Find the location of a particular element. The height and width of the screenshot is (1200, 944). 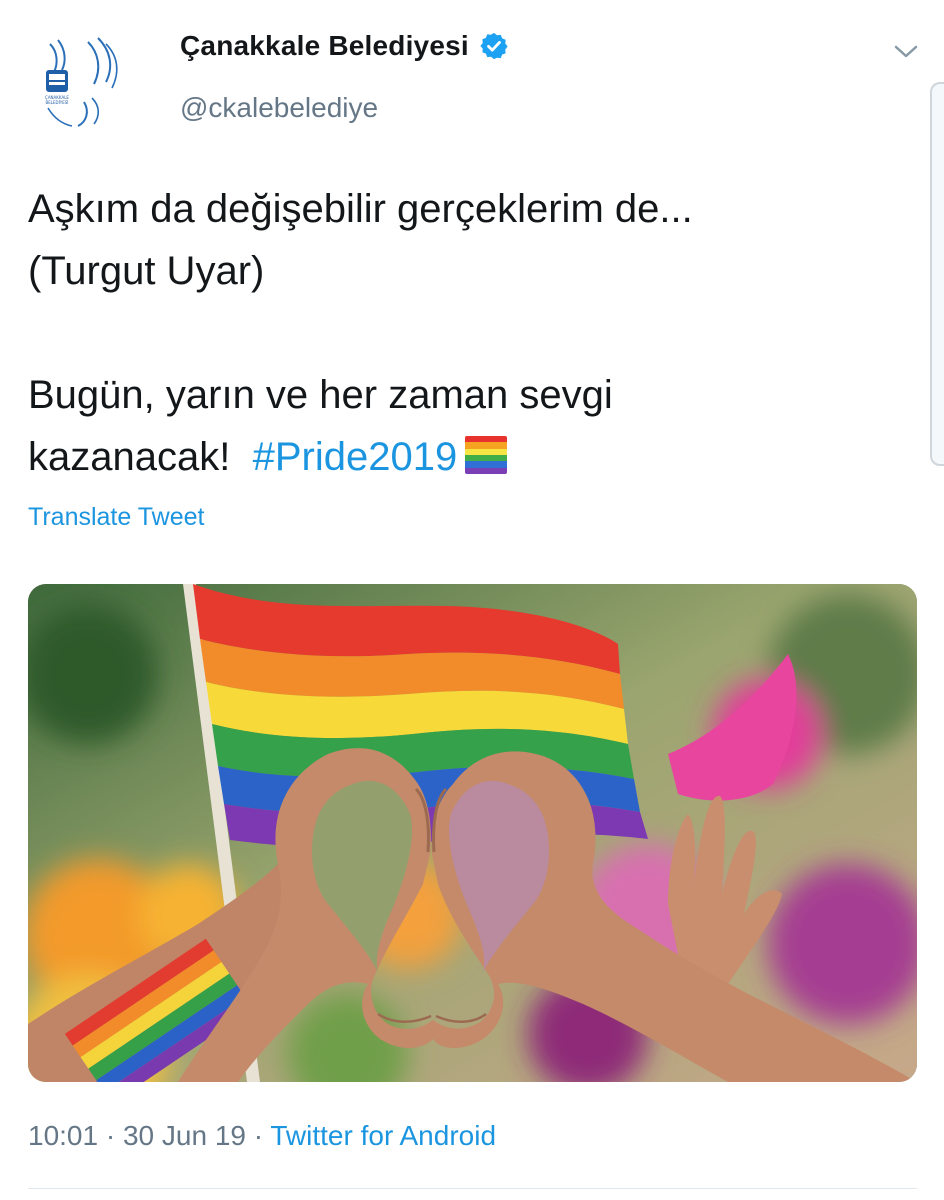

scrollbar is located at coordinates (937, 274).